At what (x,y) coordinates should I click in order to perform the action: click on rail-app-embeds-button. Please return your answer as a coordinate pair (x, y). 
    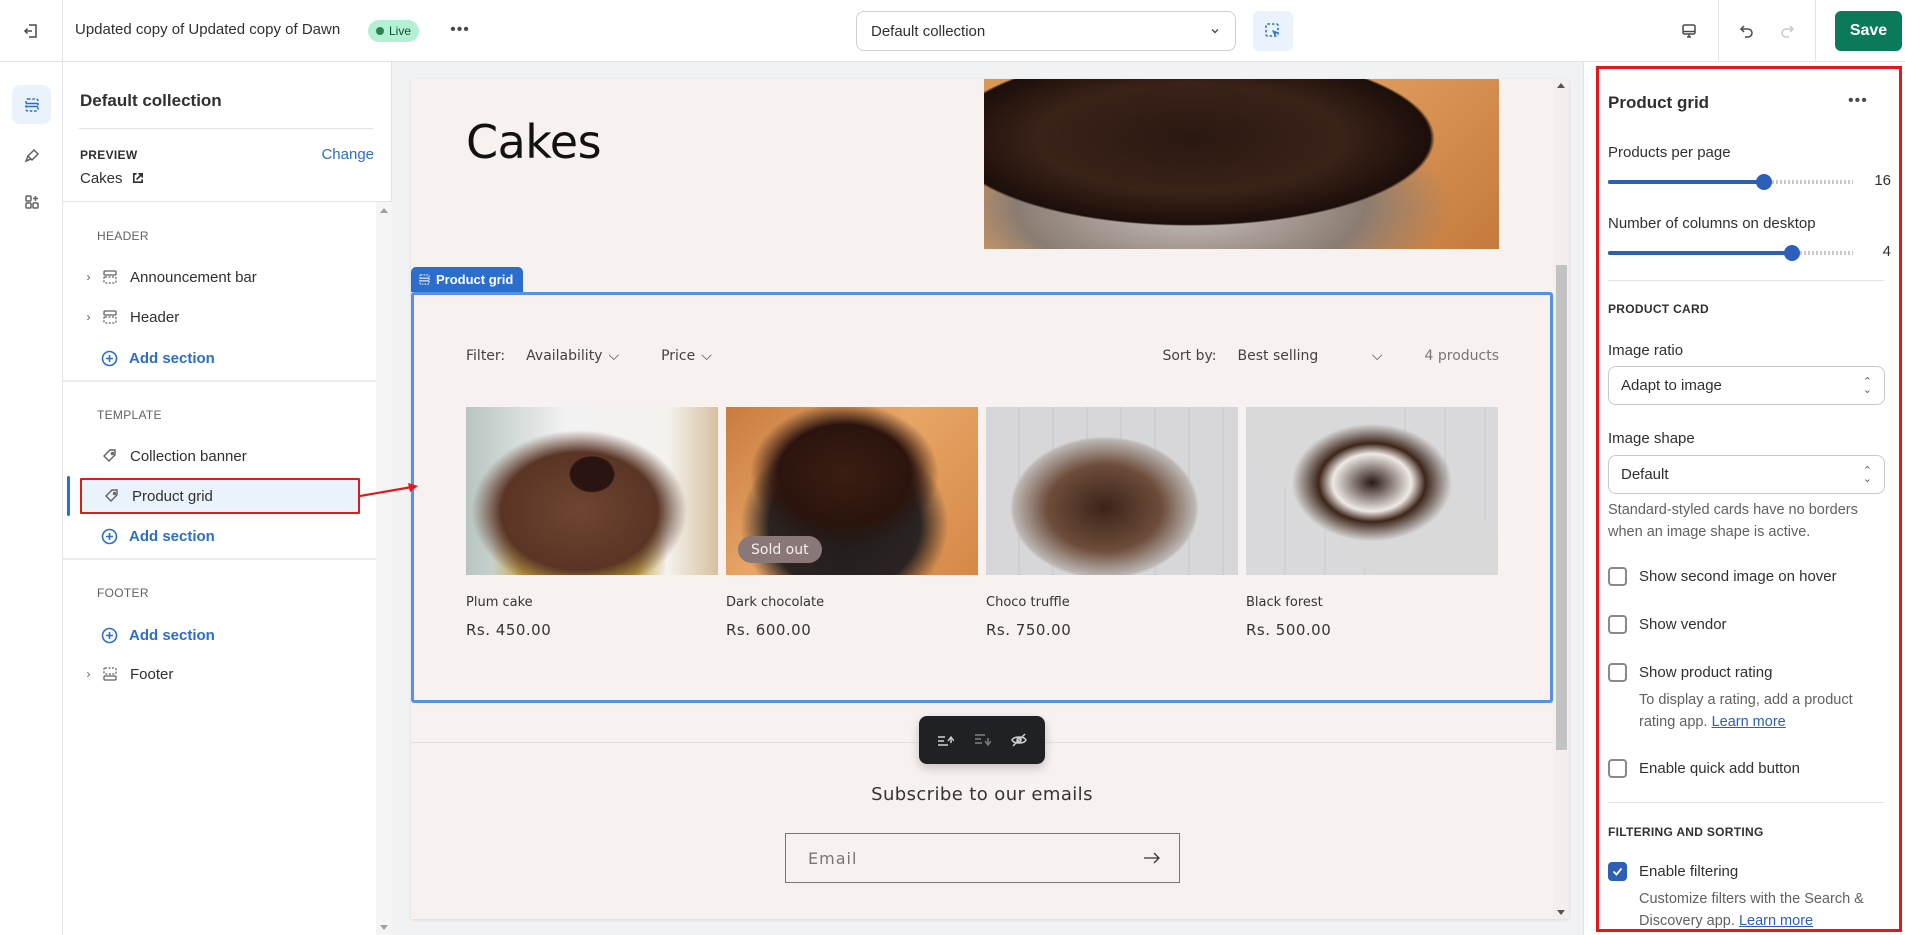
    Looking at the image, I should click on (31, 201).